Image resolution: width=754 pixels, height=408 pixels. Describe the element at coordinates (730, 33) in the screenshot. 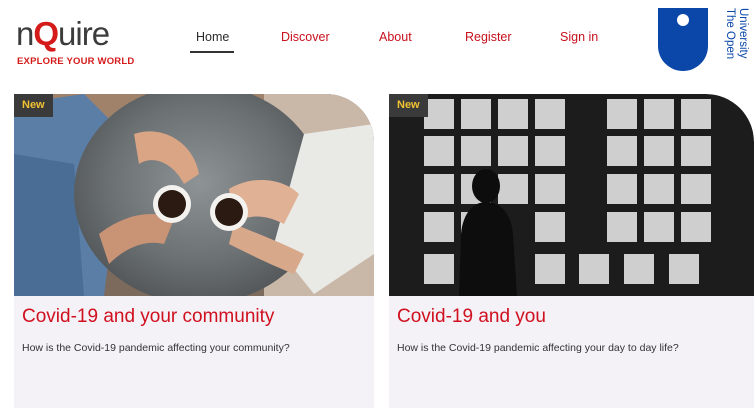

I see `ou-text-line1: The Open` at that location.